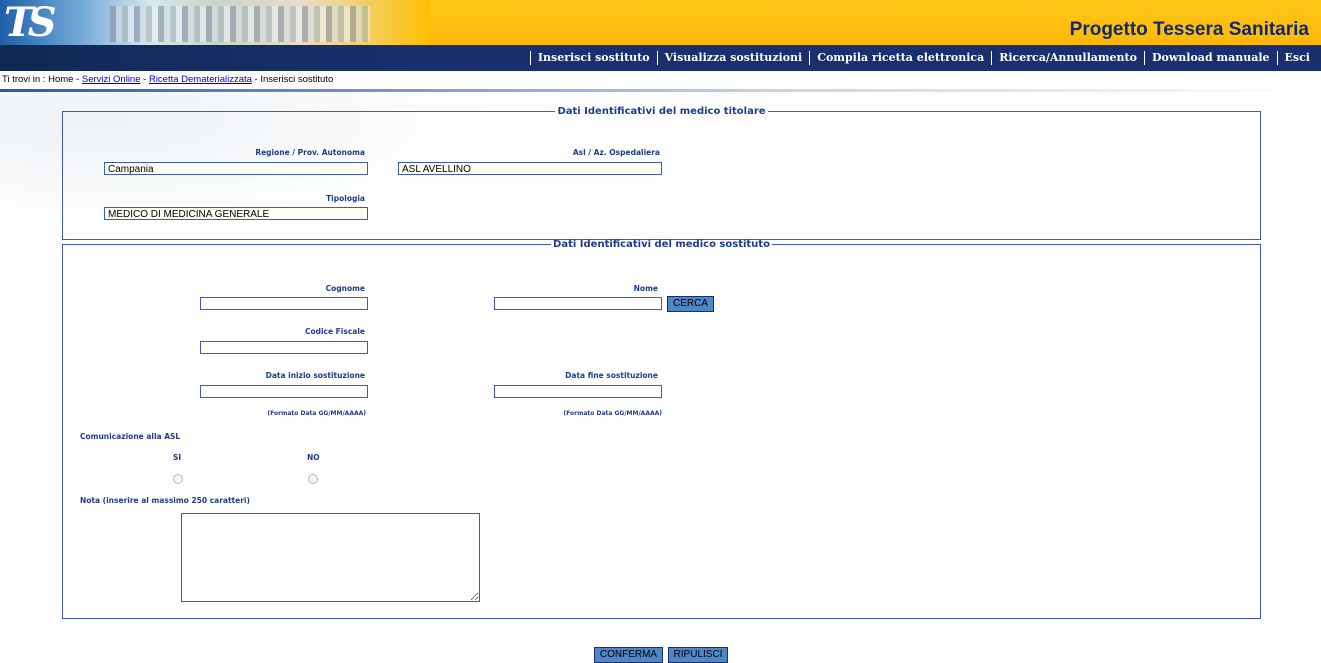 The width and height of the screenshot is (1321, 663). What do you see at coordinates (30, 23) in the screenshot?
I see `ts-logo: TS` at bounding box center [30, 23].